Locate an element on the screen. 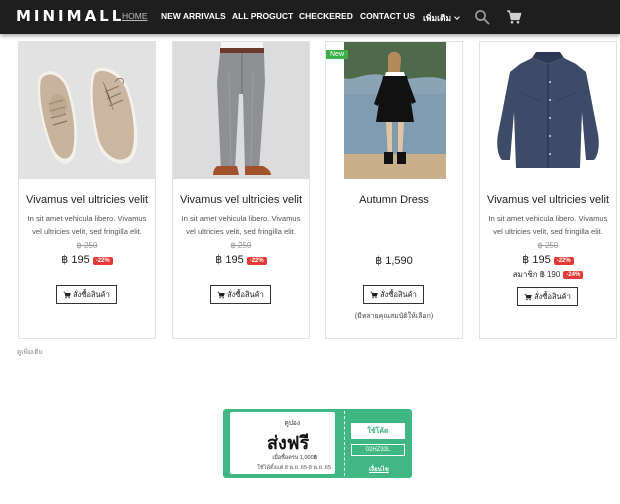 The height and width of the screenshot is (504, 620). product-name: Autumn Dress is located at coordinates (394, 200).